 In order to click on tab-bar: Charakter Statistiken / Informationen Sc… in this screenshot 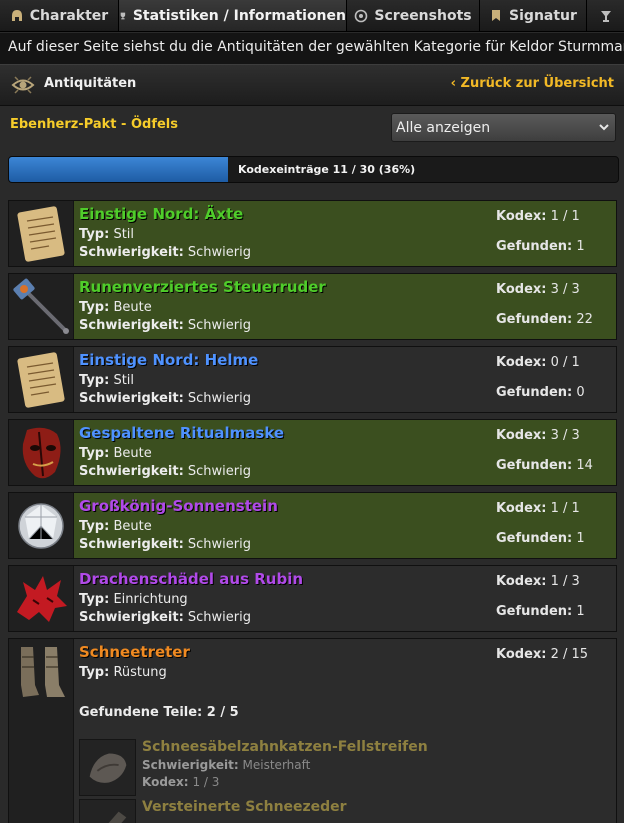, I will do `click(312, 16)`.